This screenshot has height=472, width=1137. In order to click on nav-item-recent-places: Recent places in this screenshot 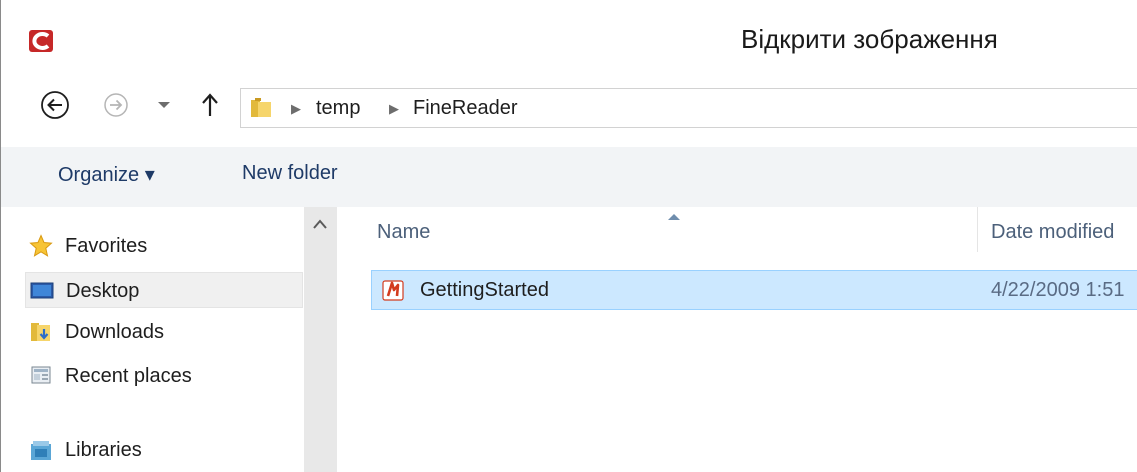, I will do `click(164, 376)`.